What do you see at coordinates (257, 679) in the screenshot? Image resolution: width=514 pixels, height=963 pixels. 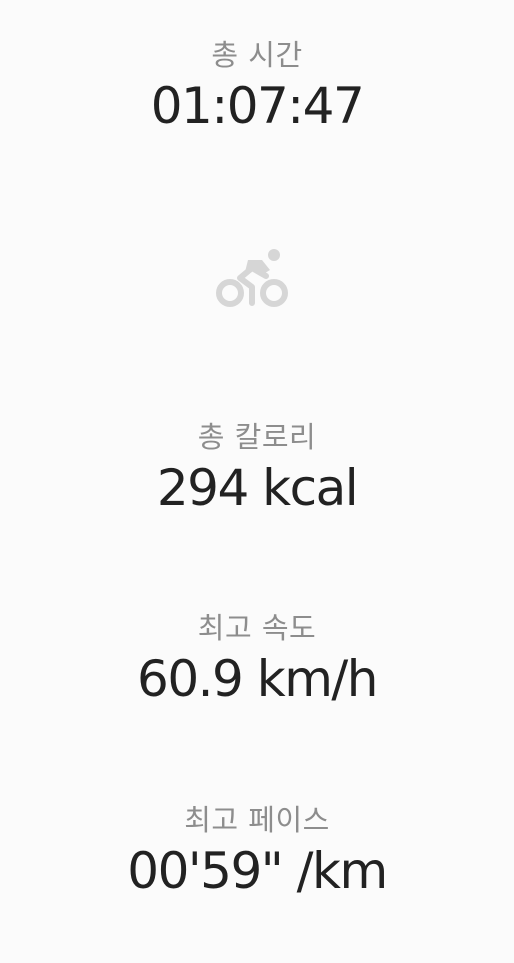 I see `max-speed-value: 60.9 km/h` at bounding box center [257, 679].